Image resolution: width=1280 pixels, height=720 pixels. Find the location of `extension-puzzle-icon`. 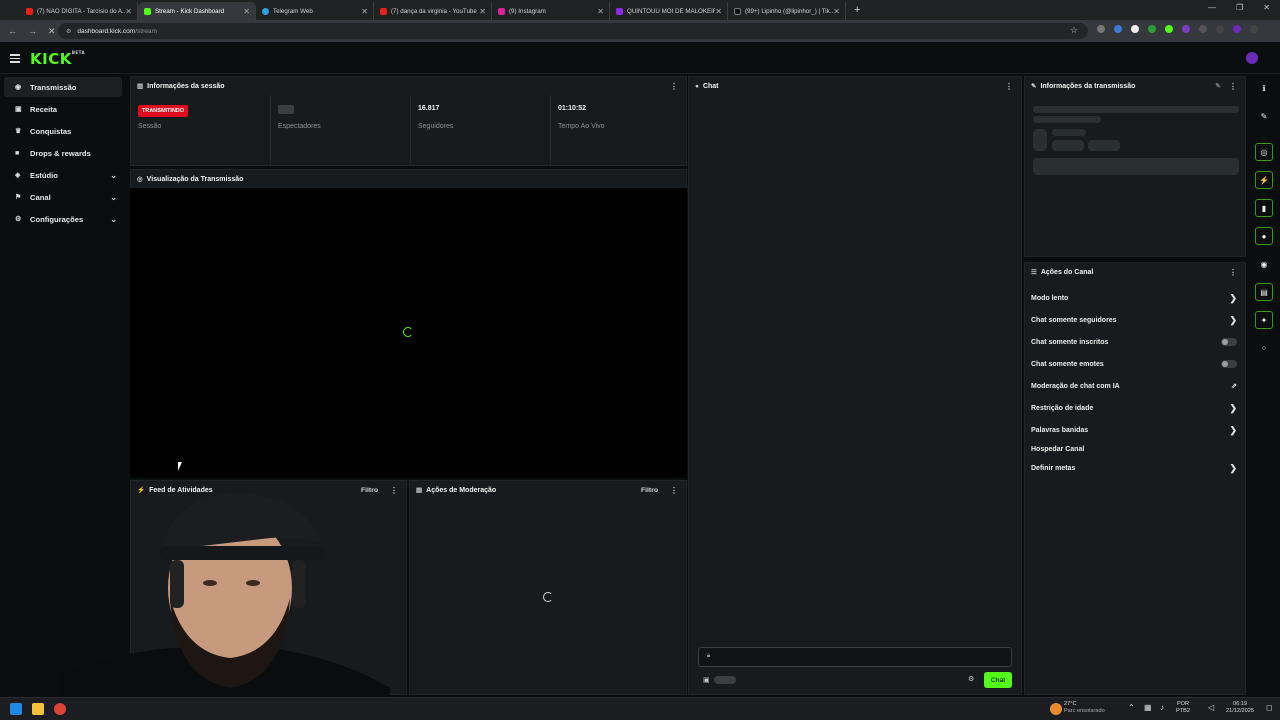

extension-puzzle-icon is located at coordinates (1203, 29).